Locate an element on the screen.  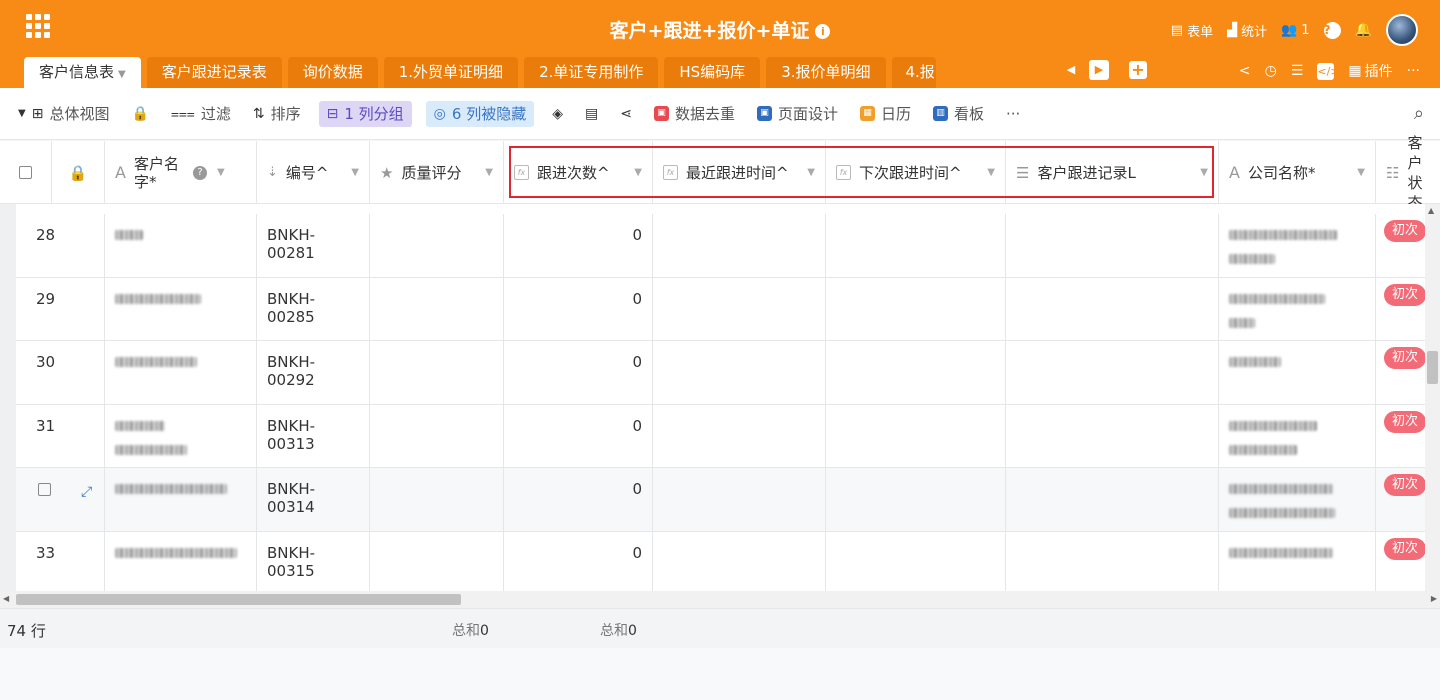
tab-prev-icon: ◀ is located at coordinates (1071, 70).